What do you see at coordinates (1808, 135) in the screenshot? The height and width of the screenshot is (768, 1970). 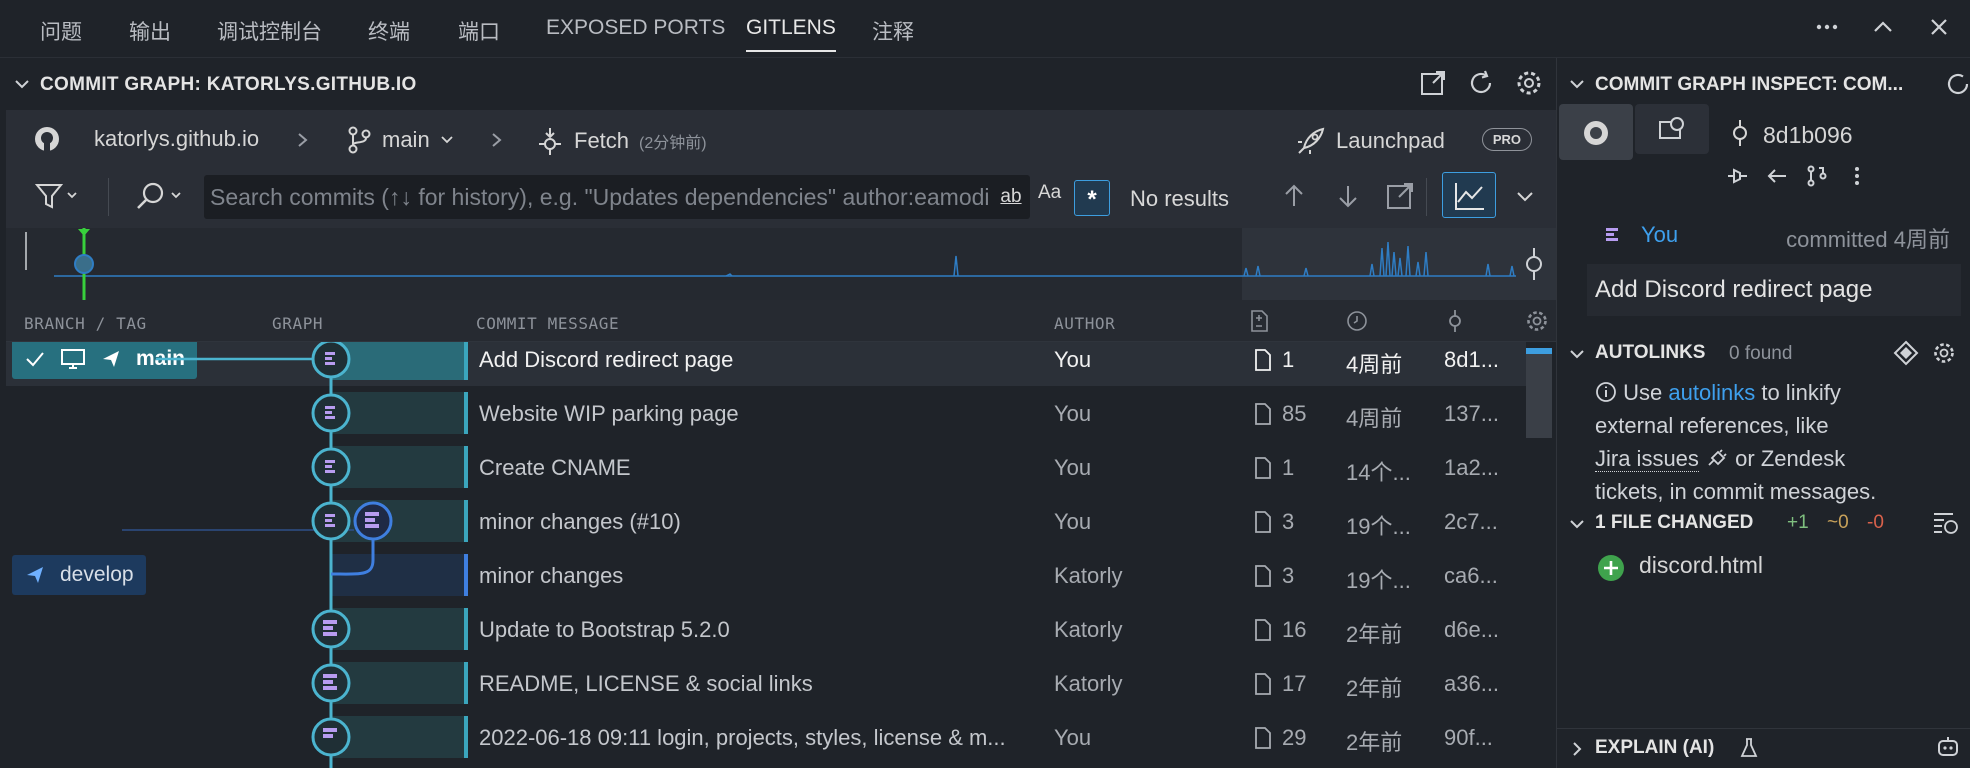 I see `inspect-commit-sha: 8d1b096` at bounding box center [1808, 135].